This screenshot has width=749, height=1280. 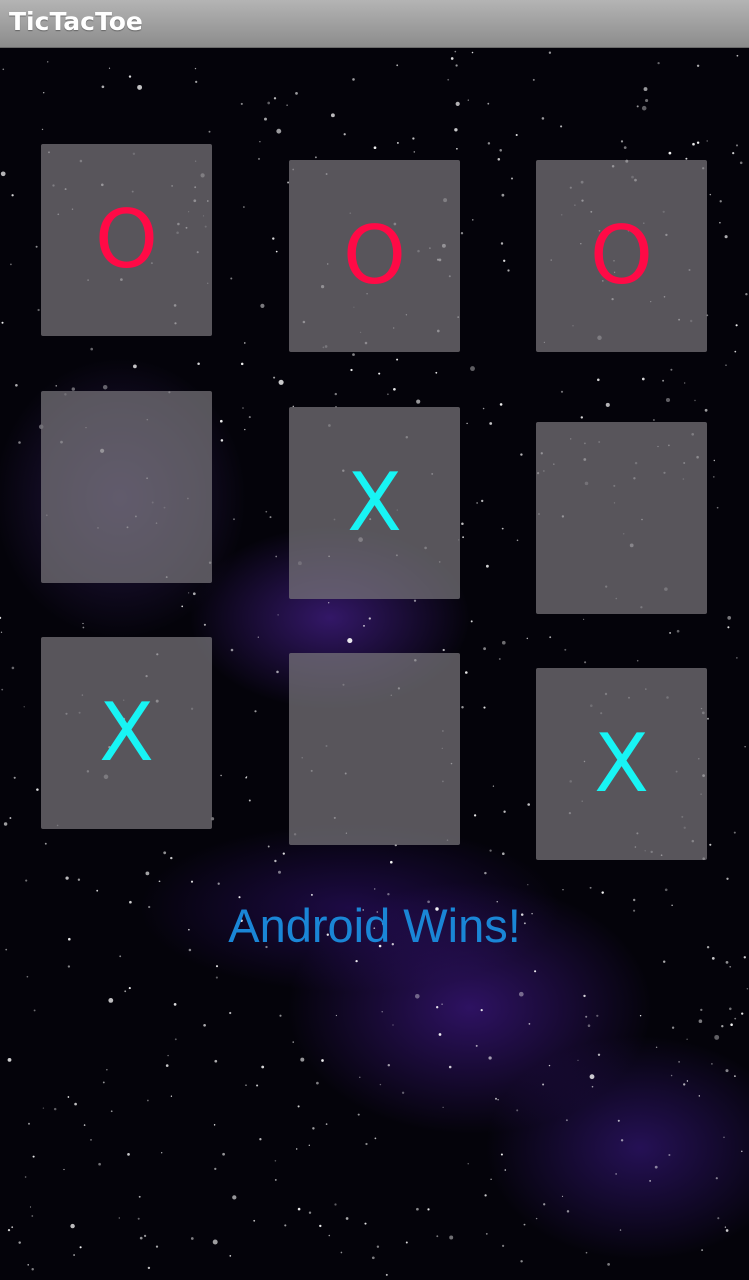 I want to click on board-cell-r2c2: X, so click(x=374, y=503).